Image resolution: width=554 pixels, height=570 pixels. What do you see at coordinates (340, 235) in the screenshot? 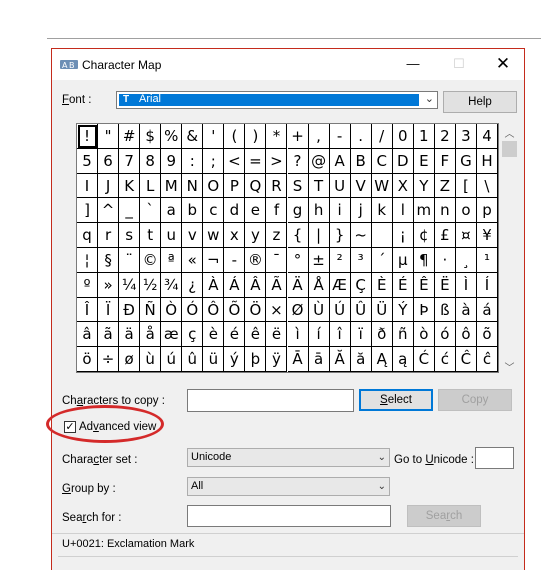
I see `character-cell: }` at bounding box center [340, 235].